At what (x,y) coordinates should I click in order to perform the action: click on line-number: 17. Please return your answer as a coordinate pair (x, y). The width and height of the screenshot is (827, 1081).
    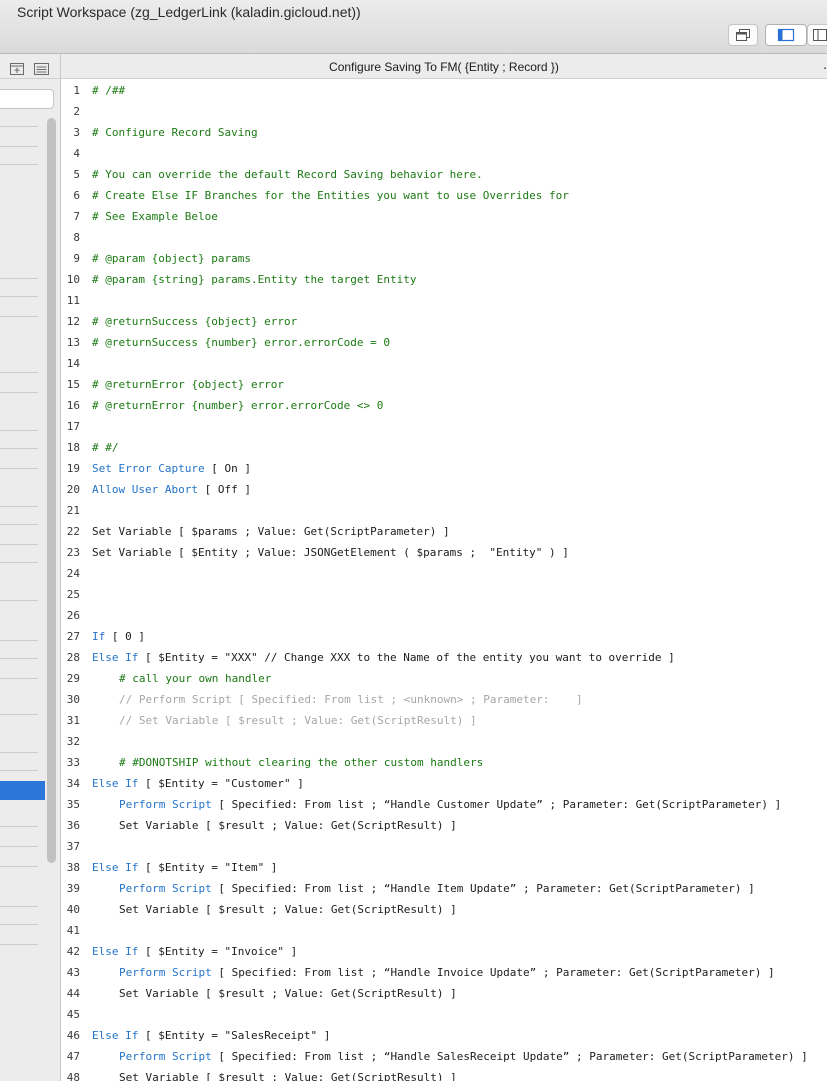
    Looking at the image, I should click on (73, 426).